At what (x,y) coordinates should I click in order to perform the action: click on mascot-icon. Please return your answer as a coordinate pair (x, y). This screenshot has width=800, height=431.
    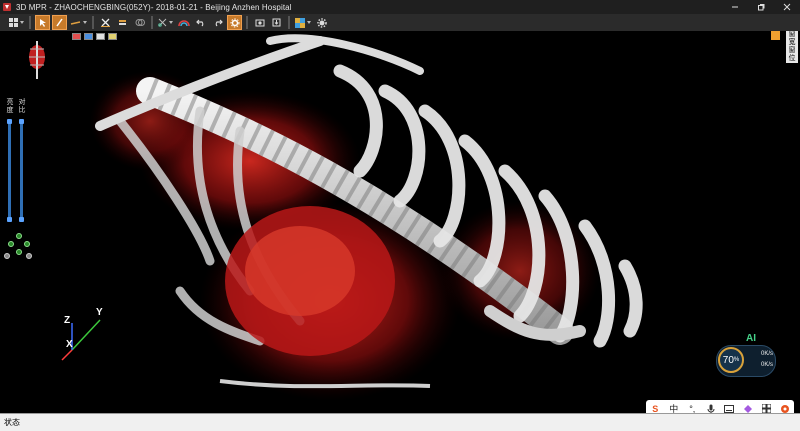
    Looking at the image, I should click on (785, 408).